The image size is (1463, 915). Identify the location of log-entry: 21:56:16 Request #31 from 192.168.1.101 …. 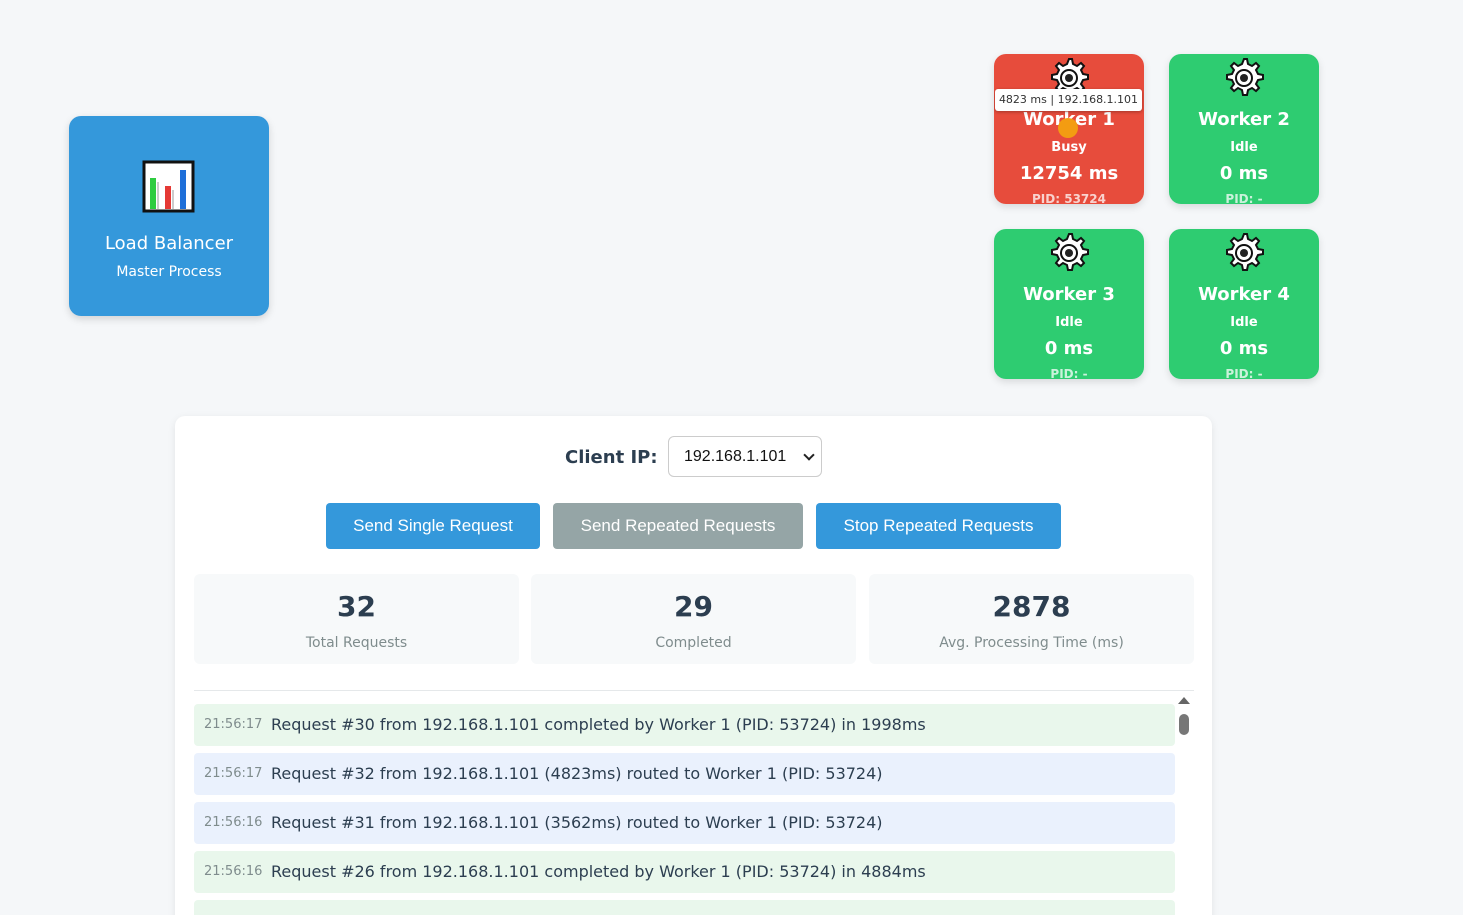
(684, 823).